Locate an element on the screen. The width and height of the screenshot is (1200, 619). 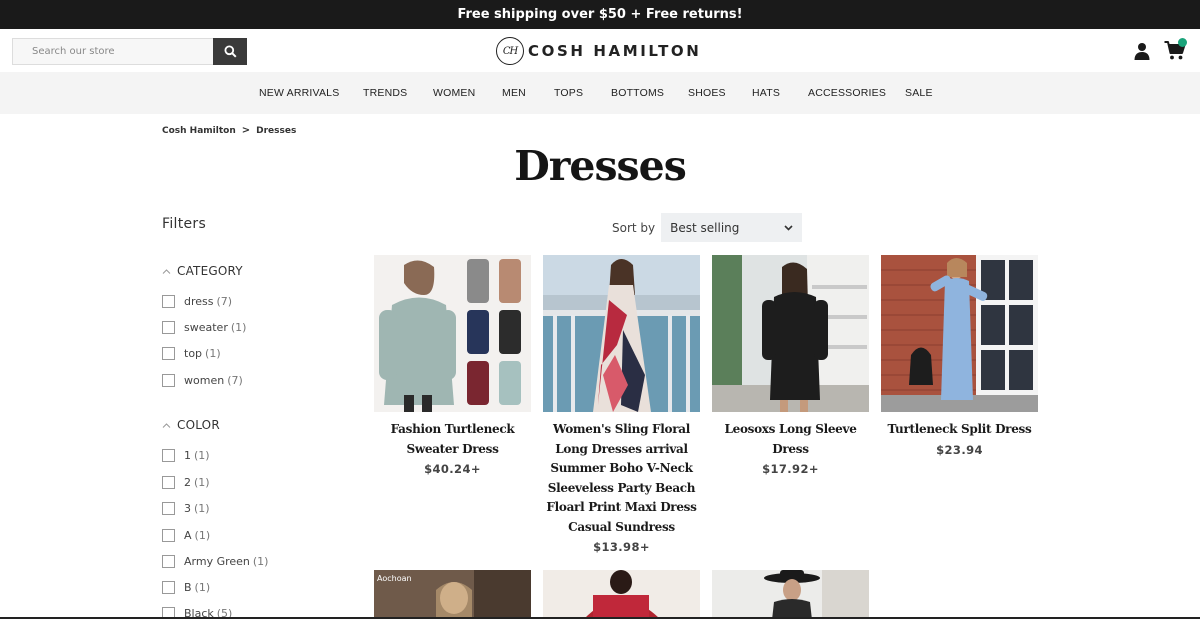
filter-option: 1 (1) is located at coordinates (186, 455).